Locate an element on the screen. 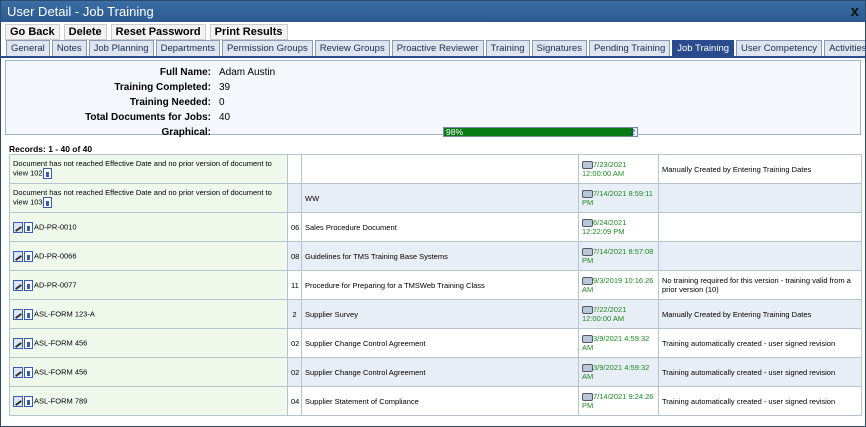  revision-cell: 02 is located at coordinates (294, 372).